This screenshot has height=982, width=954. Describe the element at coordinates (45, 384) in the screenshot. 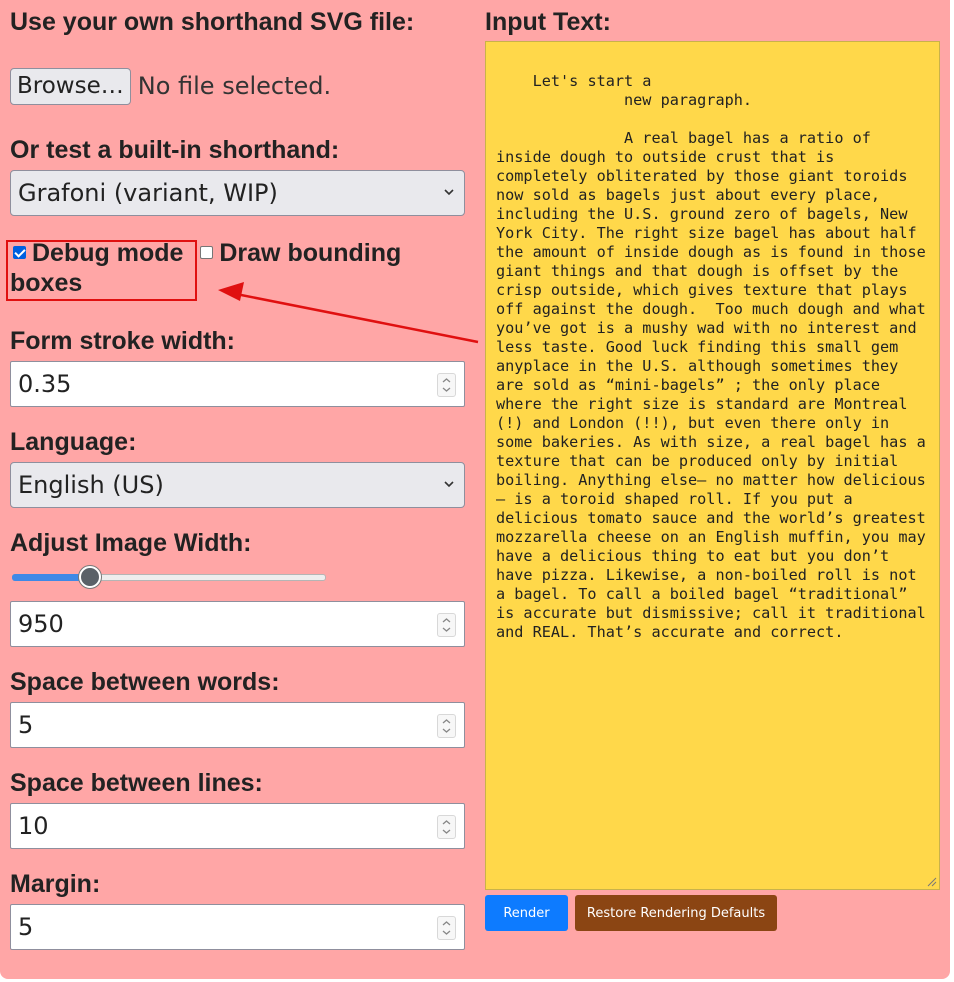

I see `stroke-width-value: 0.35` at that location.